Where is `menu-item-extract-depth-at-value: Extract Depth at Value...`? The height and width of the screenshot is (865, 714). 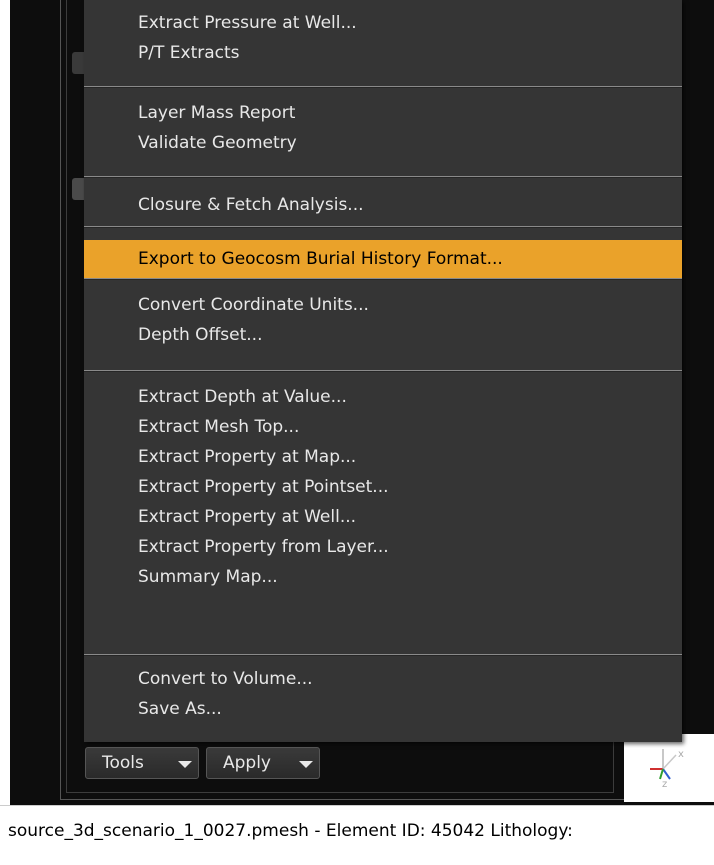 menu-item-extract-depth-at-value: Extract Depth at Value... is located at coordinates (383, 397).